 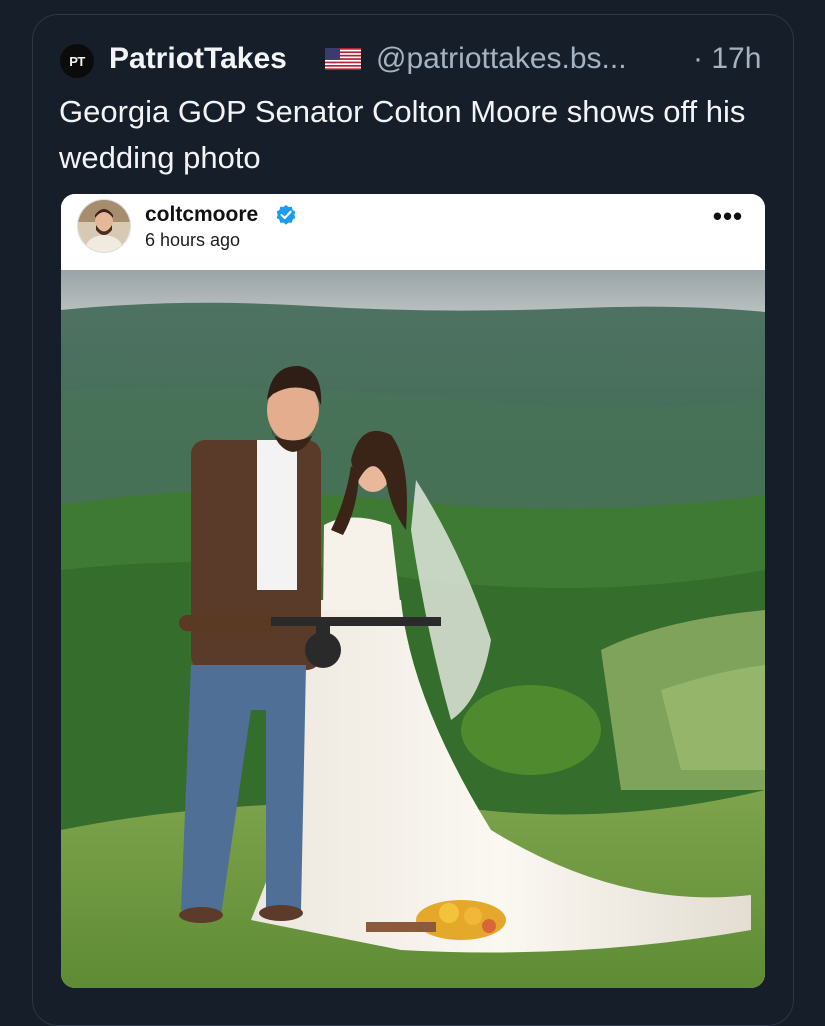 I want to click on embed-timestamp: 6 hours ago, so click(x=193, y=240).